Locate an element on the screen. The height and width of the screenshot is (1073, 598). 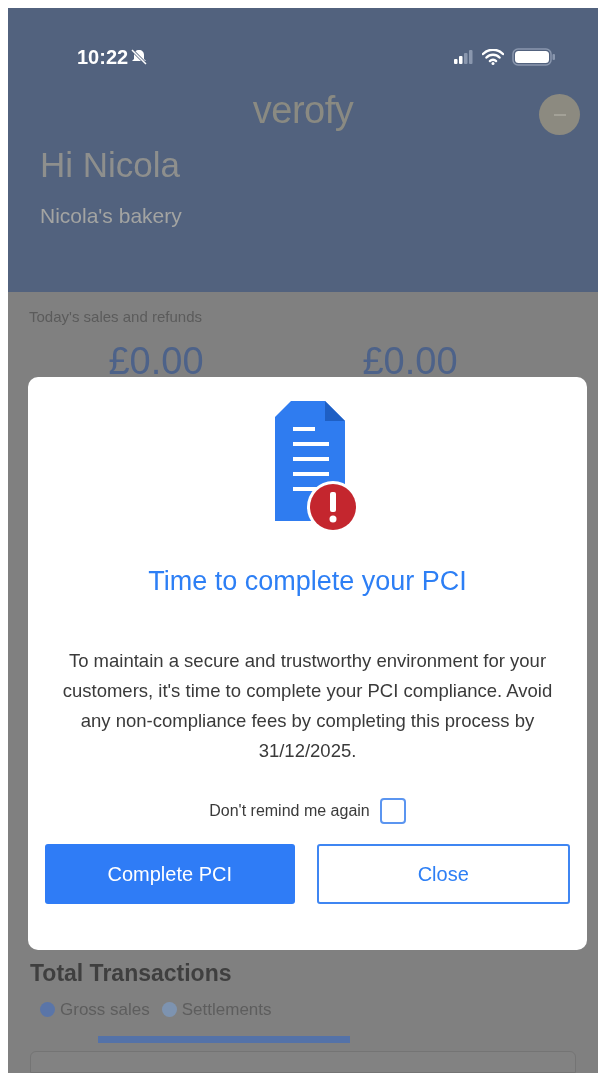
section-heading: Total Transactions is located at coordinates (131, 973).